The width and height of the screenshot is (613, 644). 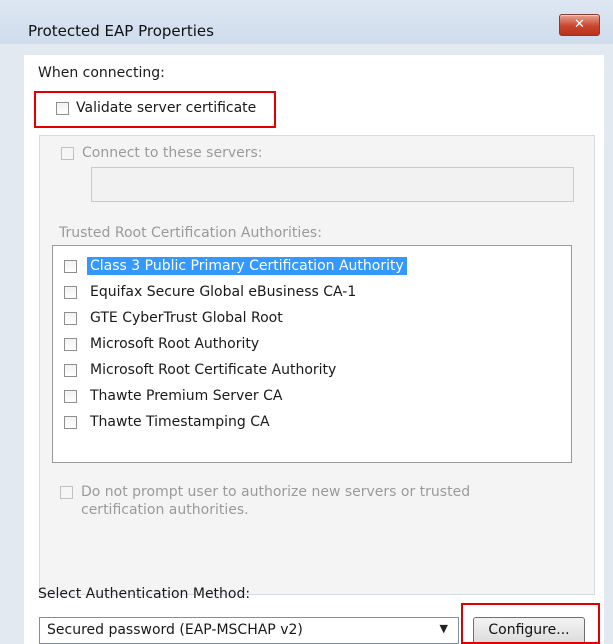 What do you see at coordinates (180, 422) in the screenshot?
I see `authority-label: Thawte Timestamping CA` at bounding box center [180, 422].